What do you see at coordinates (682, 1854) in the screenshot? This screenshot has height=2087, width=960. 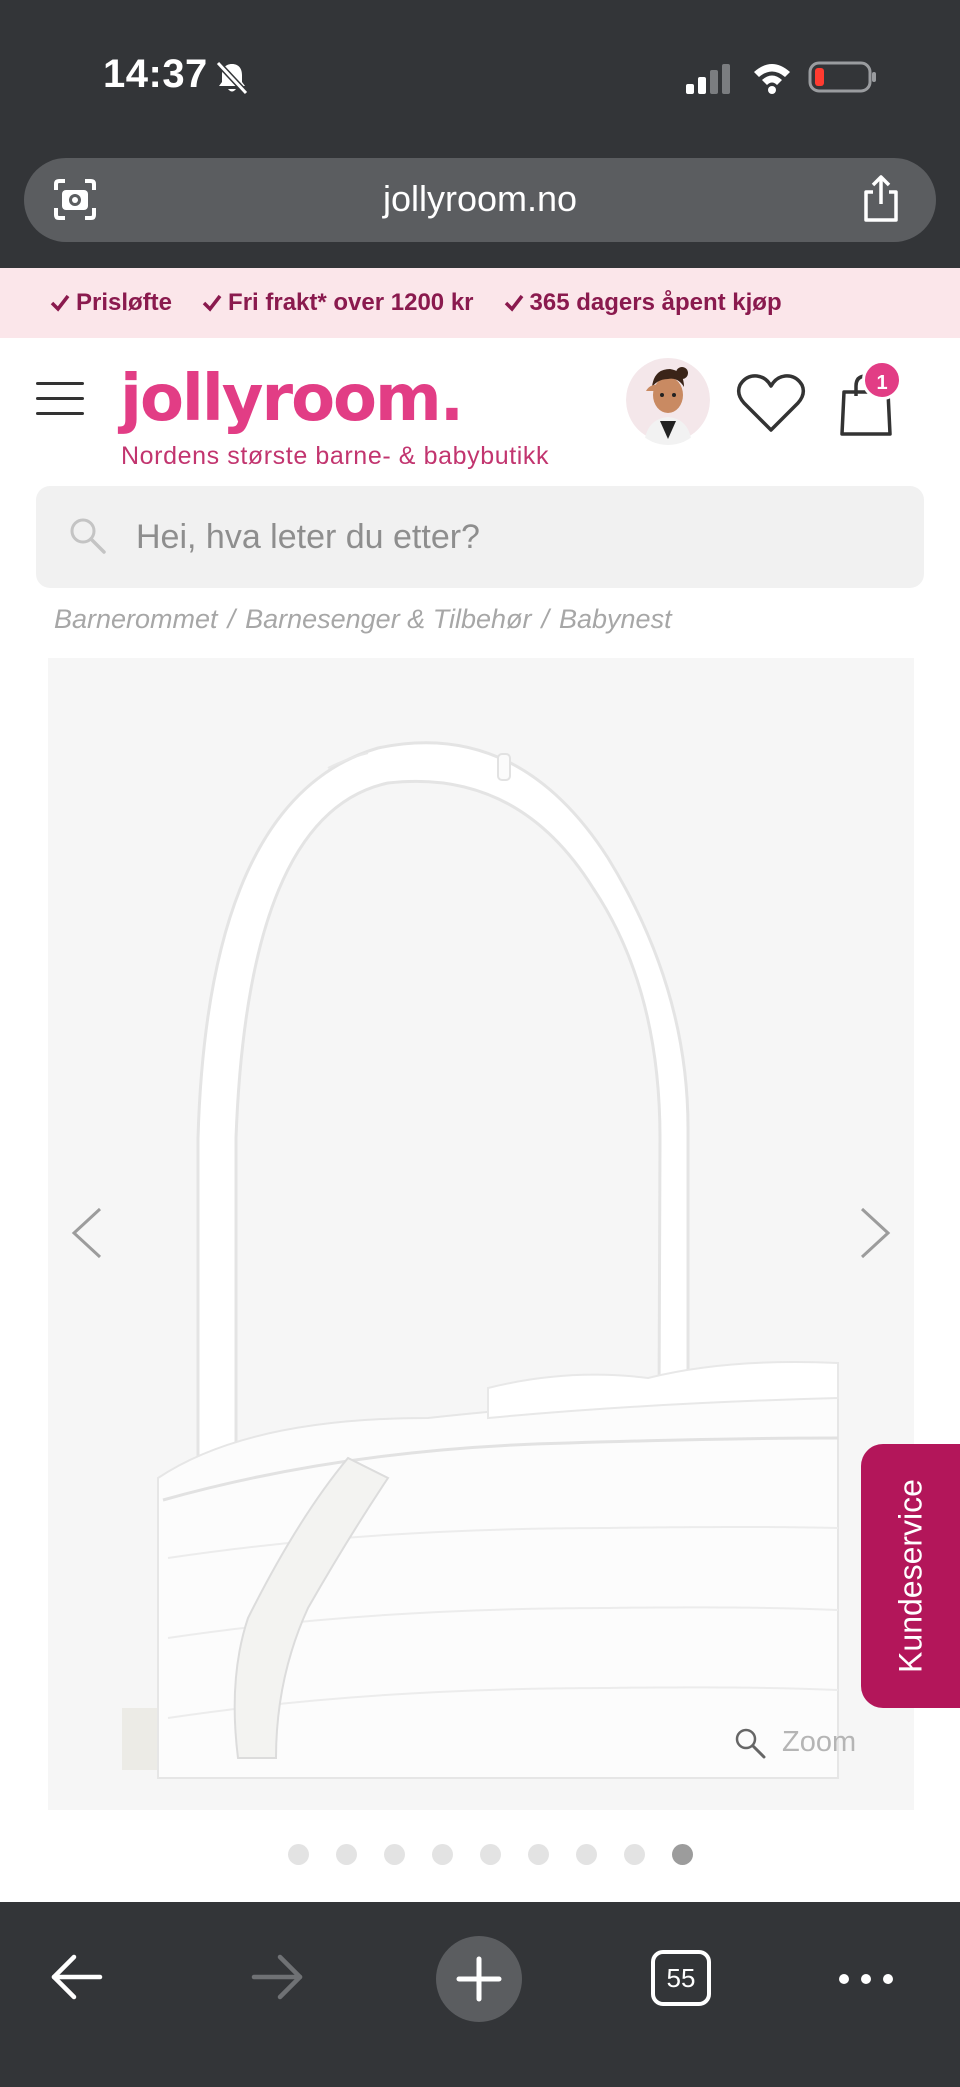 I see `gallery-dot-active` at bounding box center [682, 1854].